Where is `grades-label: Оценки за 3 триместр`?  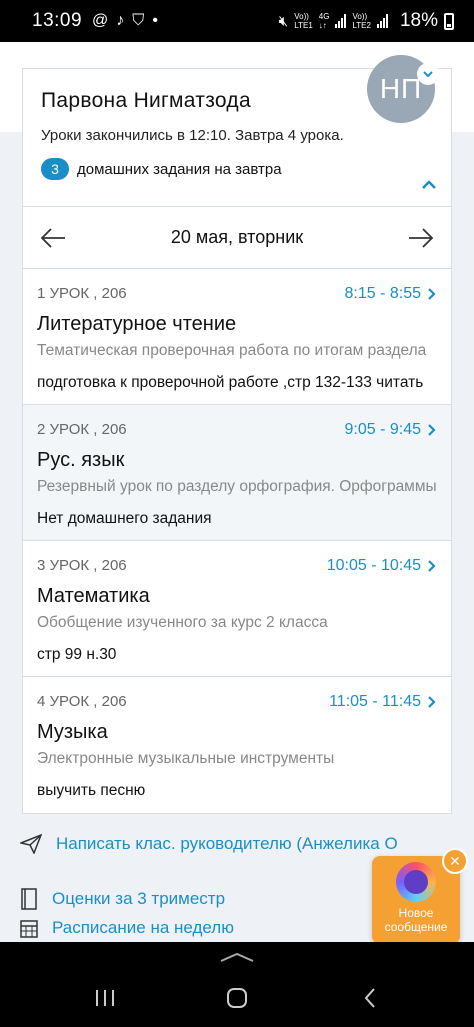 grades-label: Оценки за 3 триместр is located at coordinates (139, 898).